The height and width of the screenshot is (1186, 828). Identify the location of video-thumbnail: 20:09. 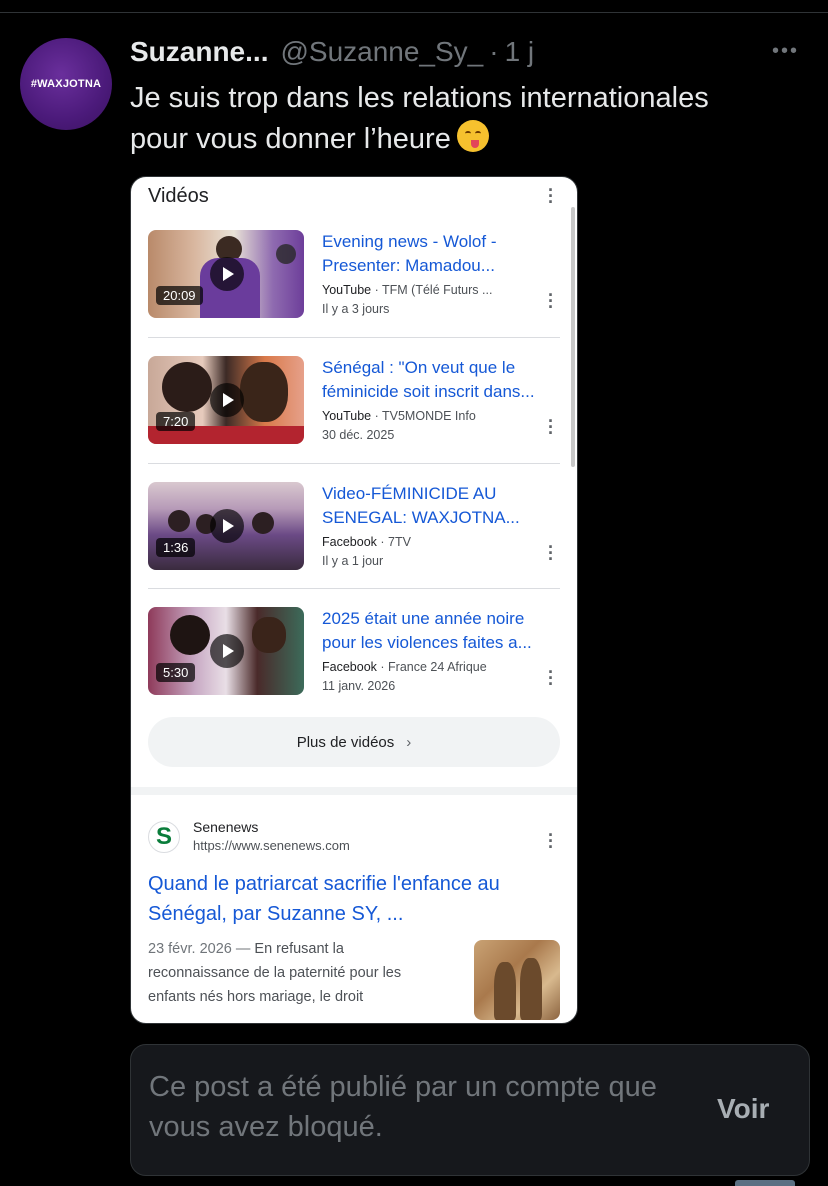
(226, 274).